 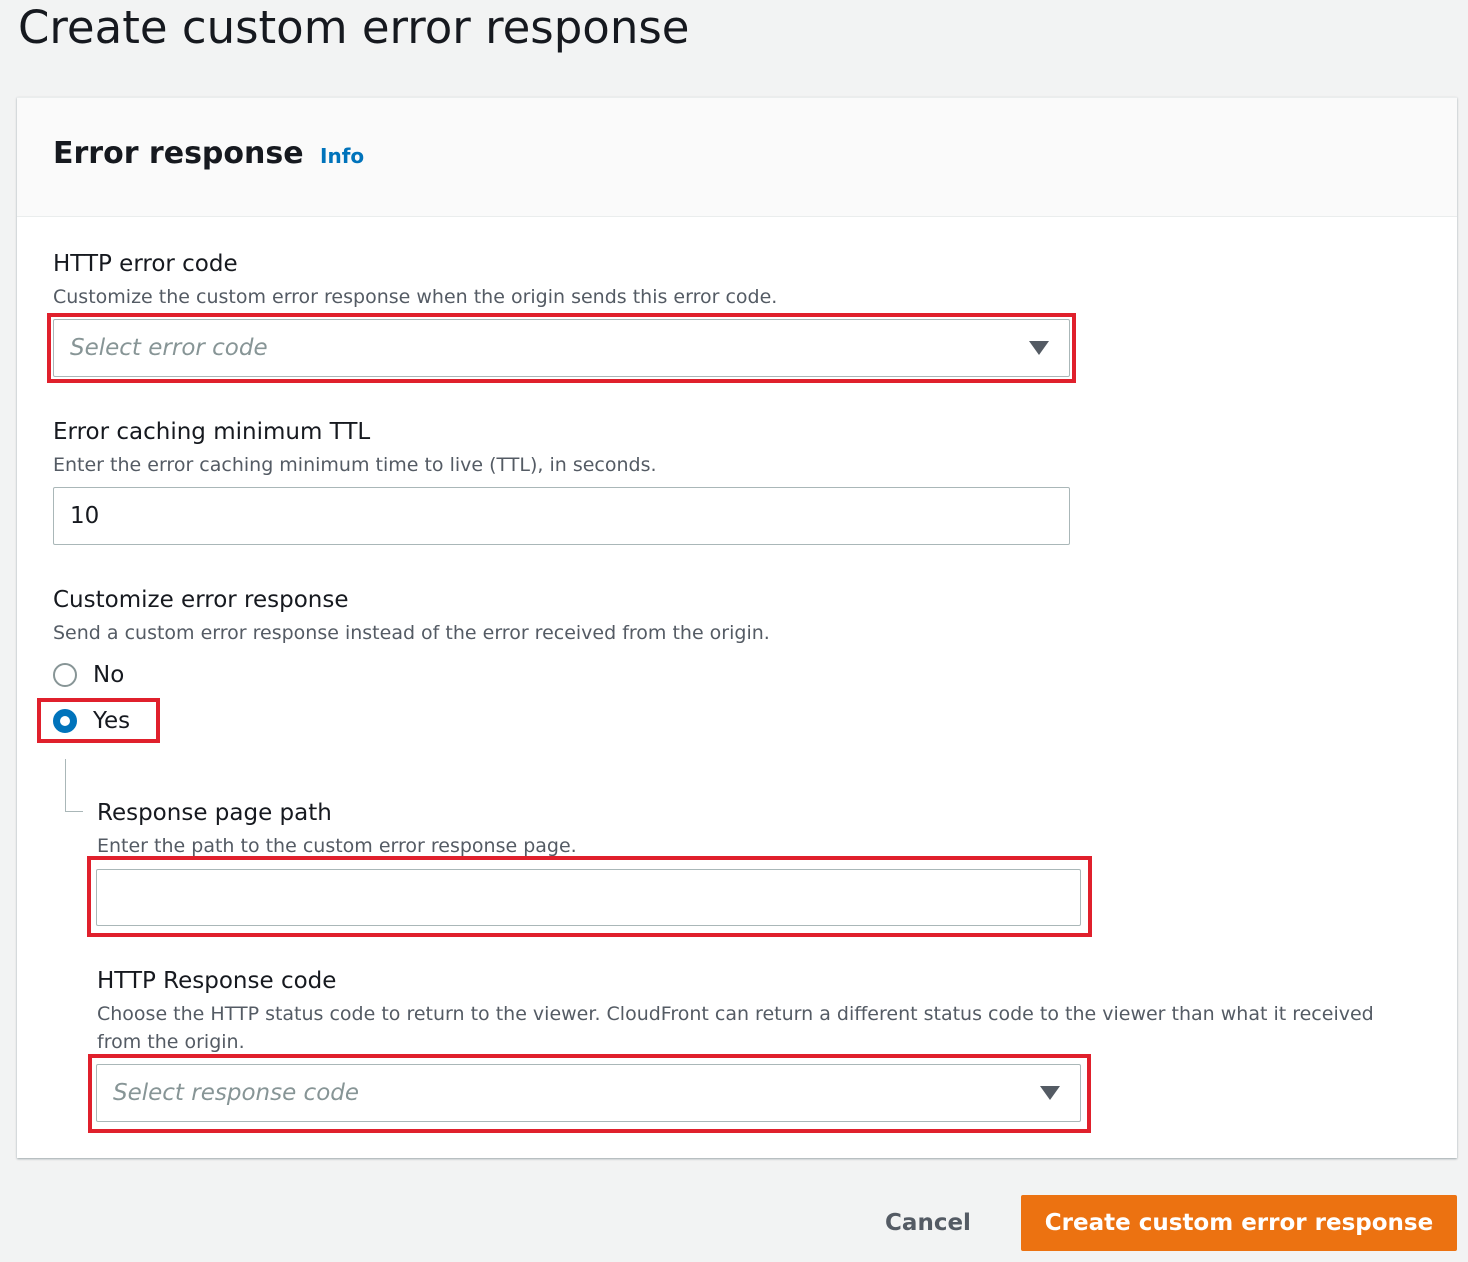 What do you see at coordinates (588, 1093) in the screenshot?
I see `http-response-code-select: Select response code` at bounding box center [588, 1093].